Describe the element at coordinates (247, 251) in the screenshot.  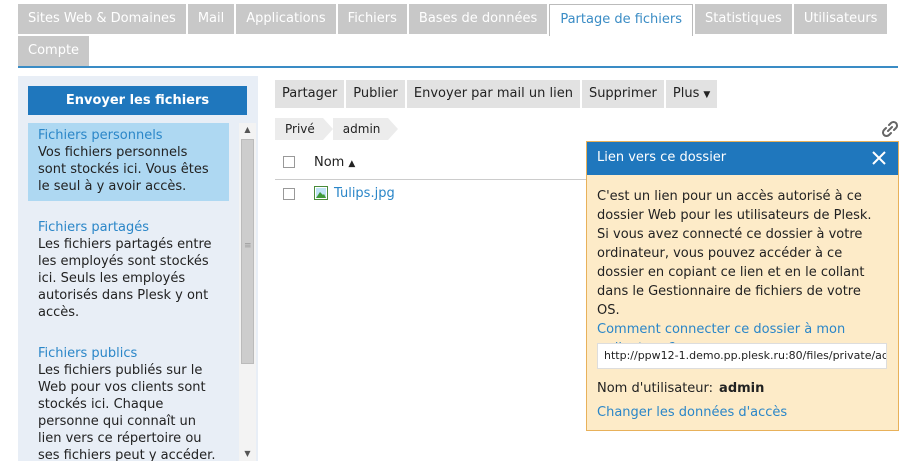
I see `scrollbar-thumb: ≡` at that location.